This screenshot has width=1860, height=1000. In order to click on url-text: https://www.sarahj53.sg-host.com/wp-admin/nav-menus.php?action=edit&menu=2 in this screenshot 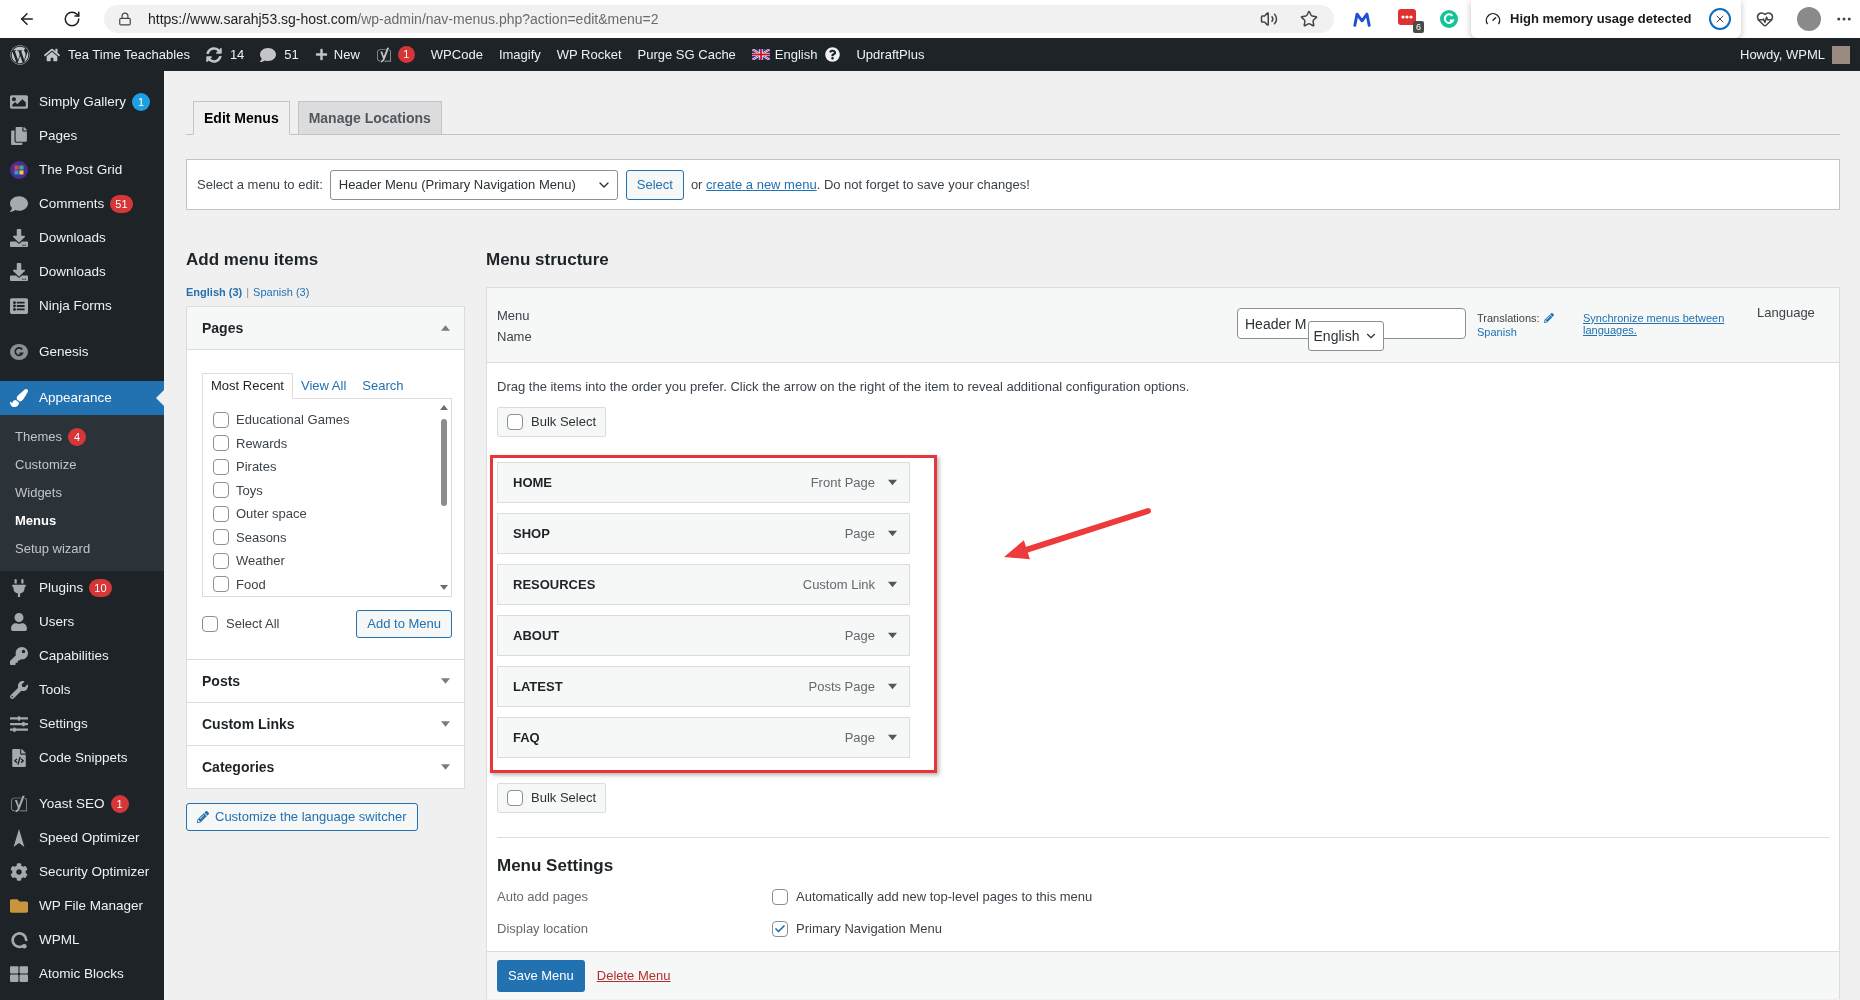, I will do `click(403, 19)`.